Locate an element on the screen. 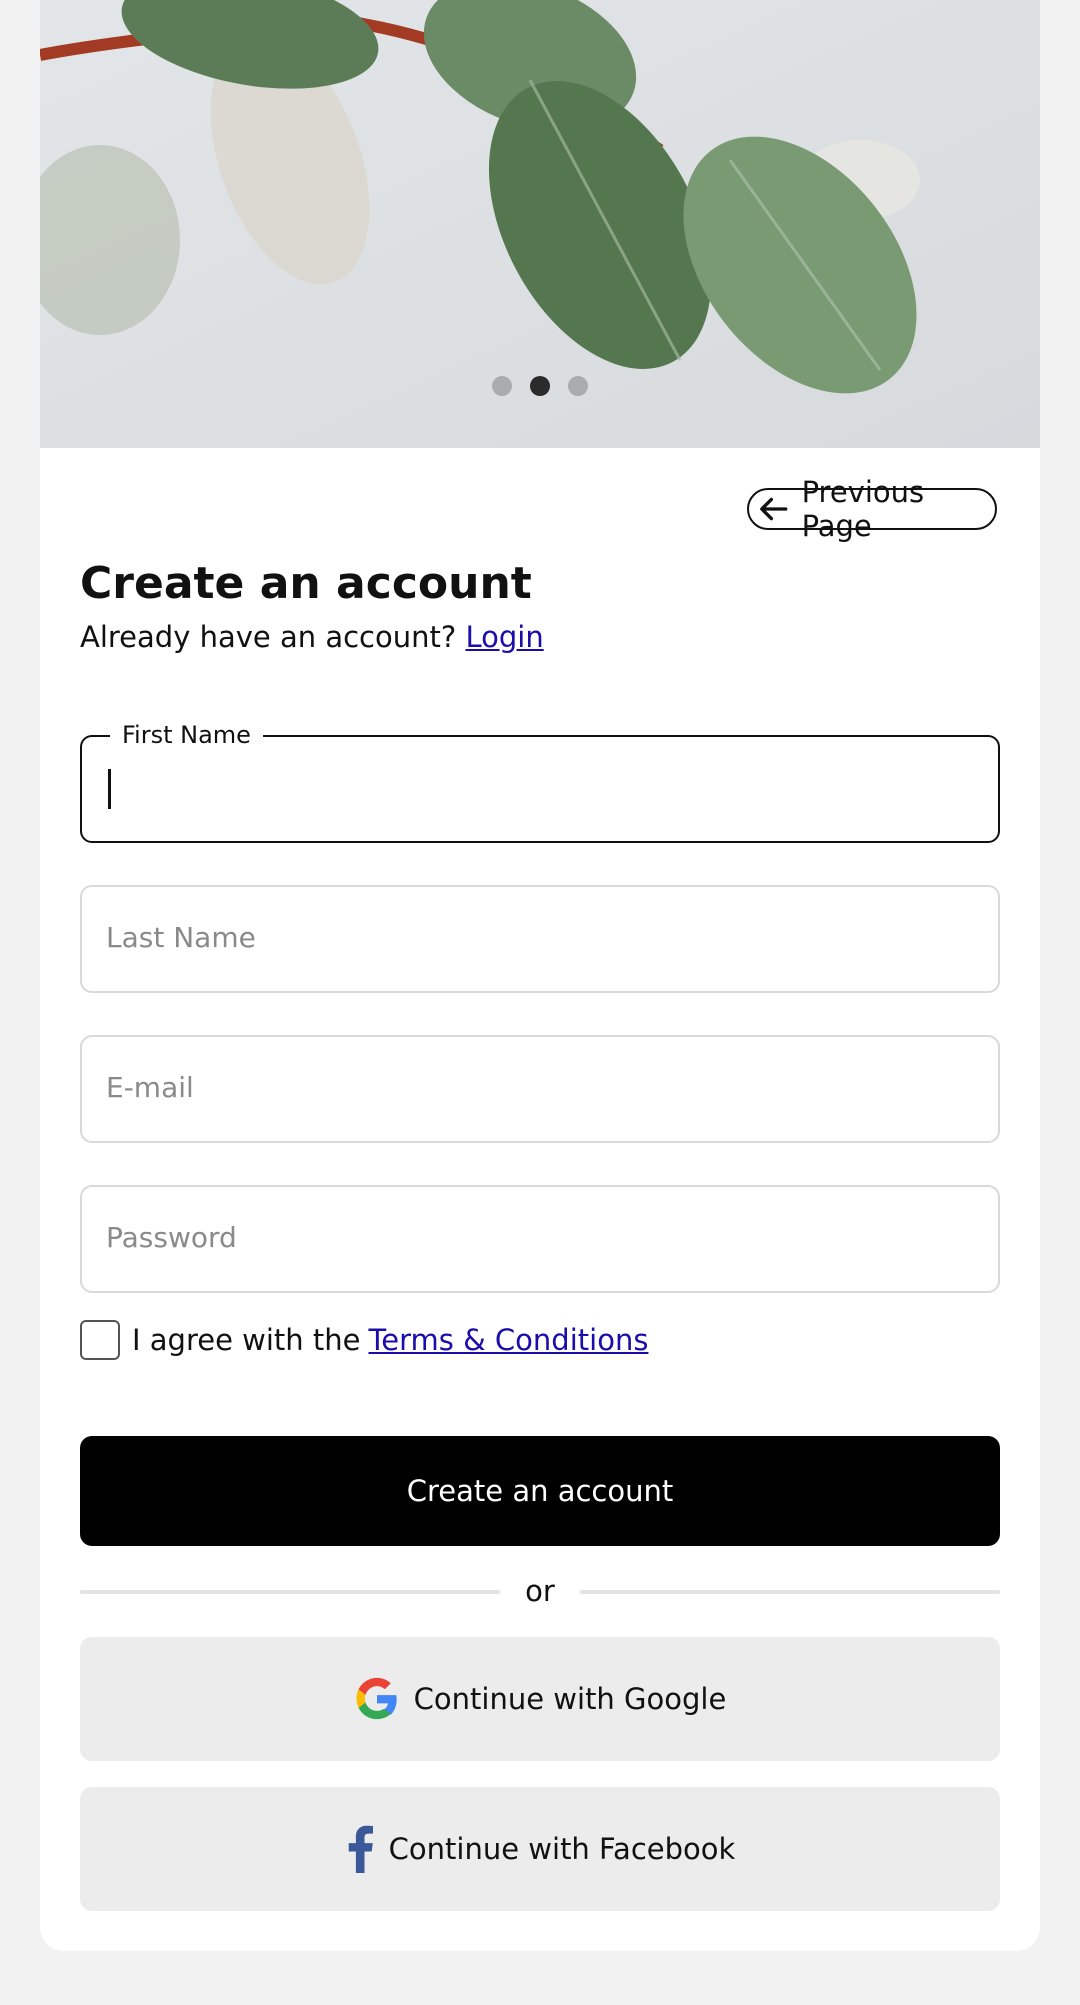  first-name-label: First Name is located at coordinates (186, 735).